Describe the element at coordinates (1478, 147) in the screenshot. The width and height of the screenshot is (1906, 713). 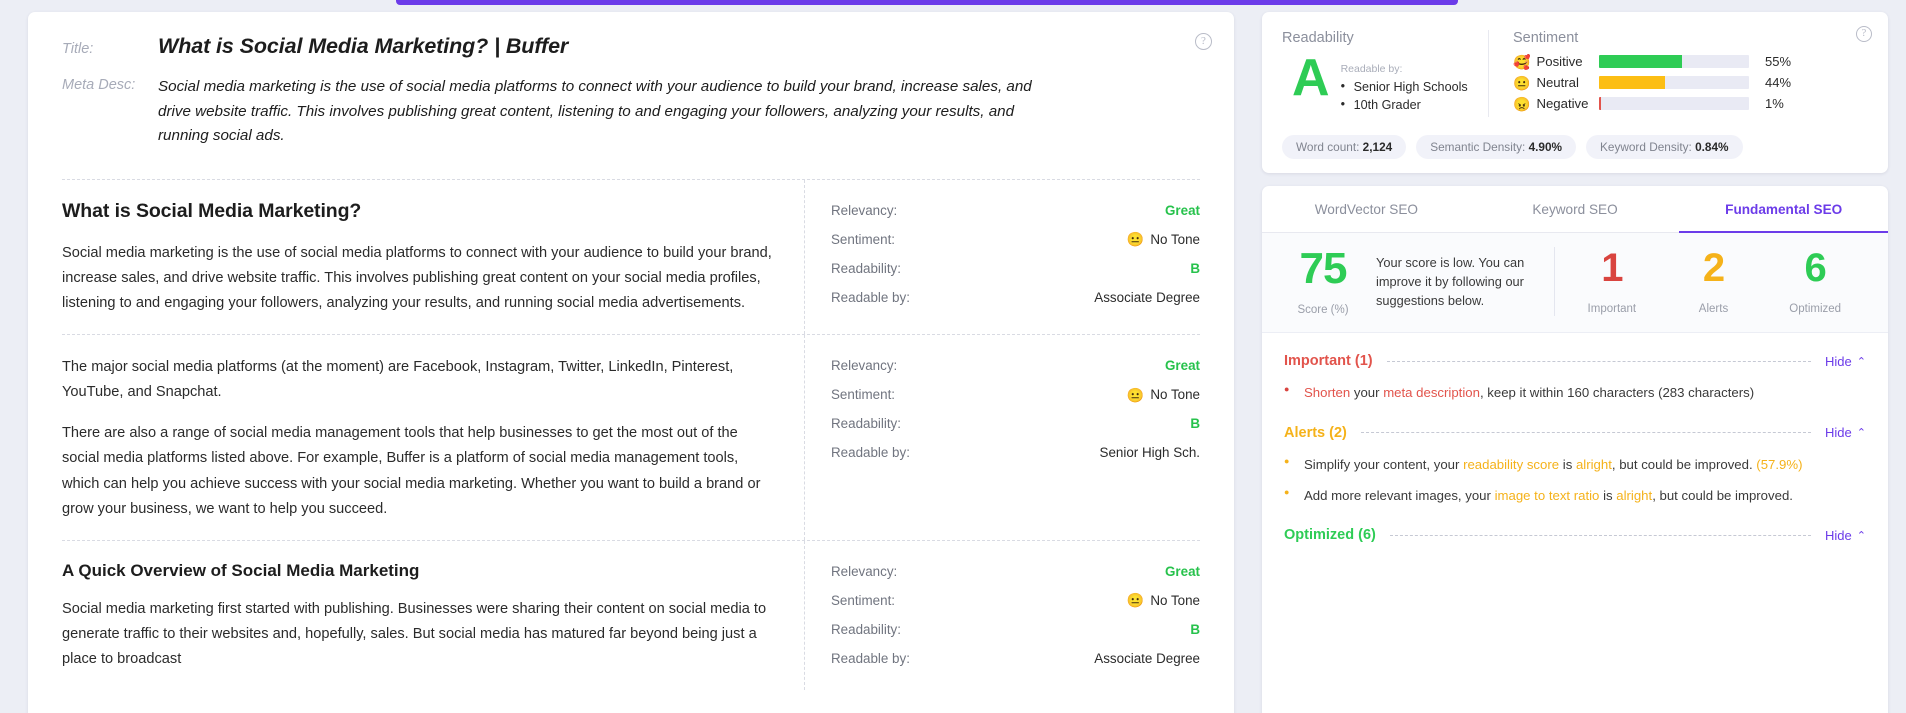
I see `chip-label: Semantic Density:` at that location.